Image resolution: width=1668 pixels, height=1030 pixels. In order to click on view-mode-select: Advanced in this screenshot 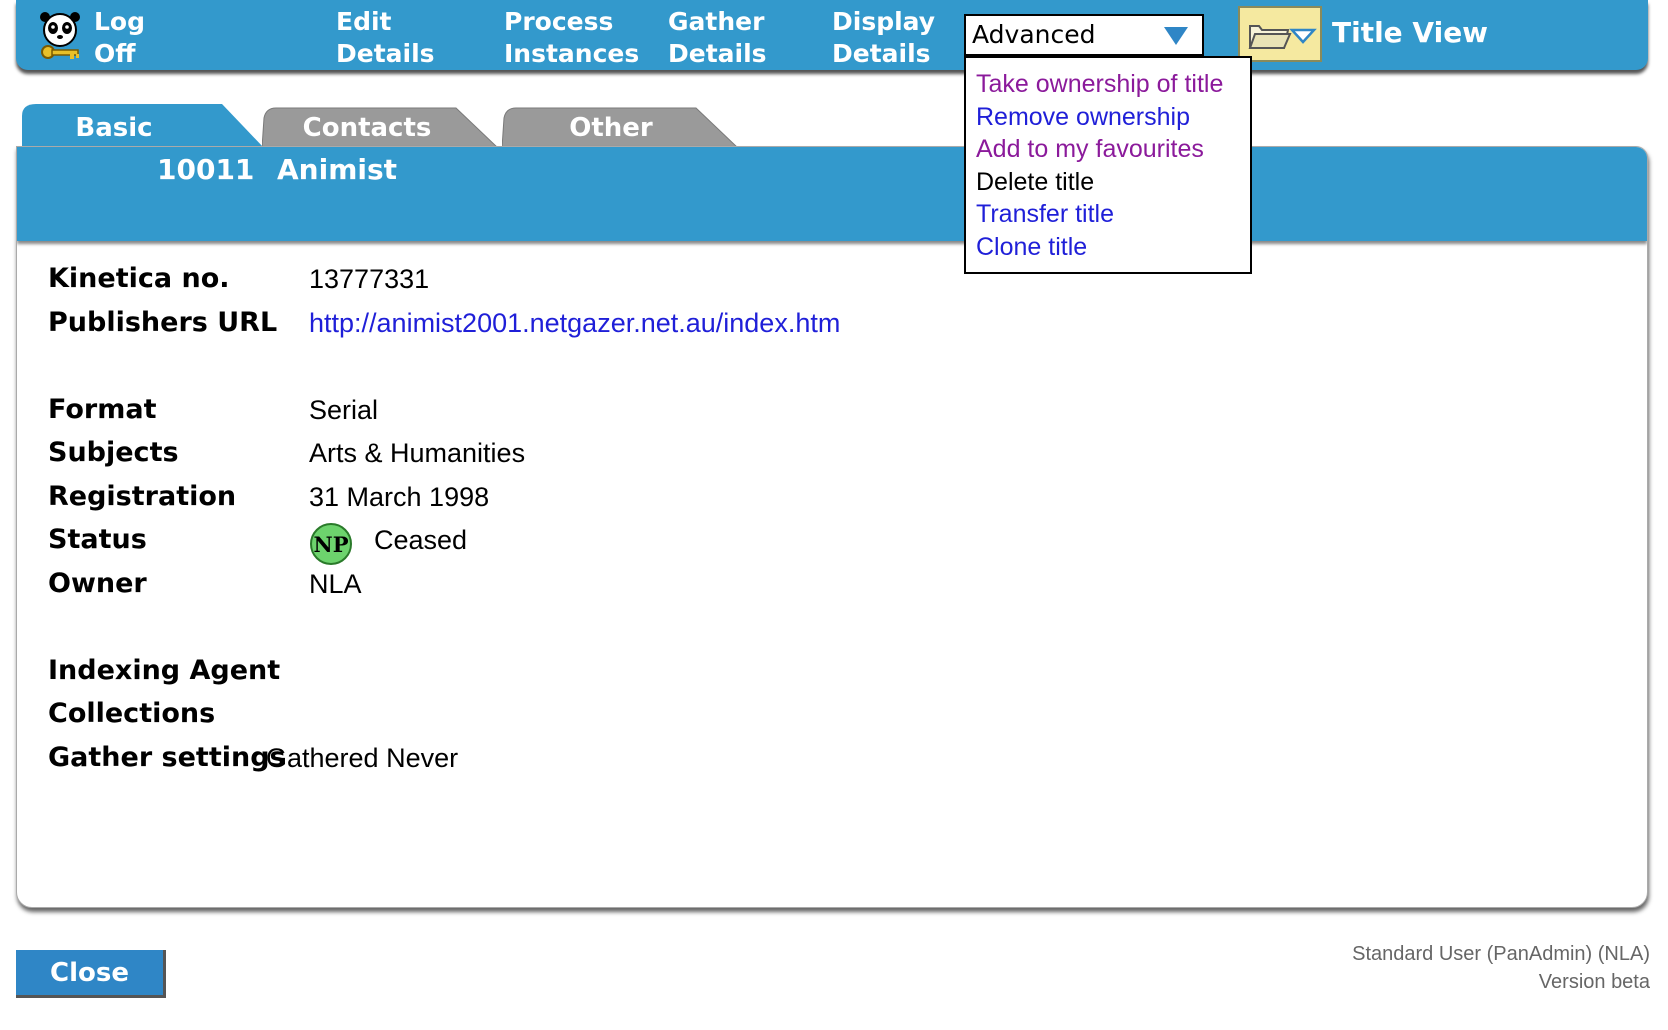, I will do `click(1084, 35)`.